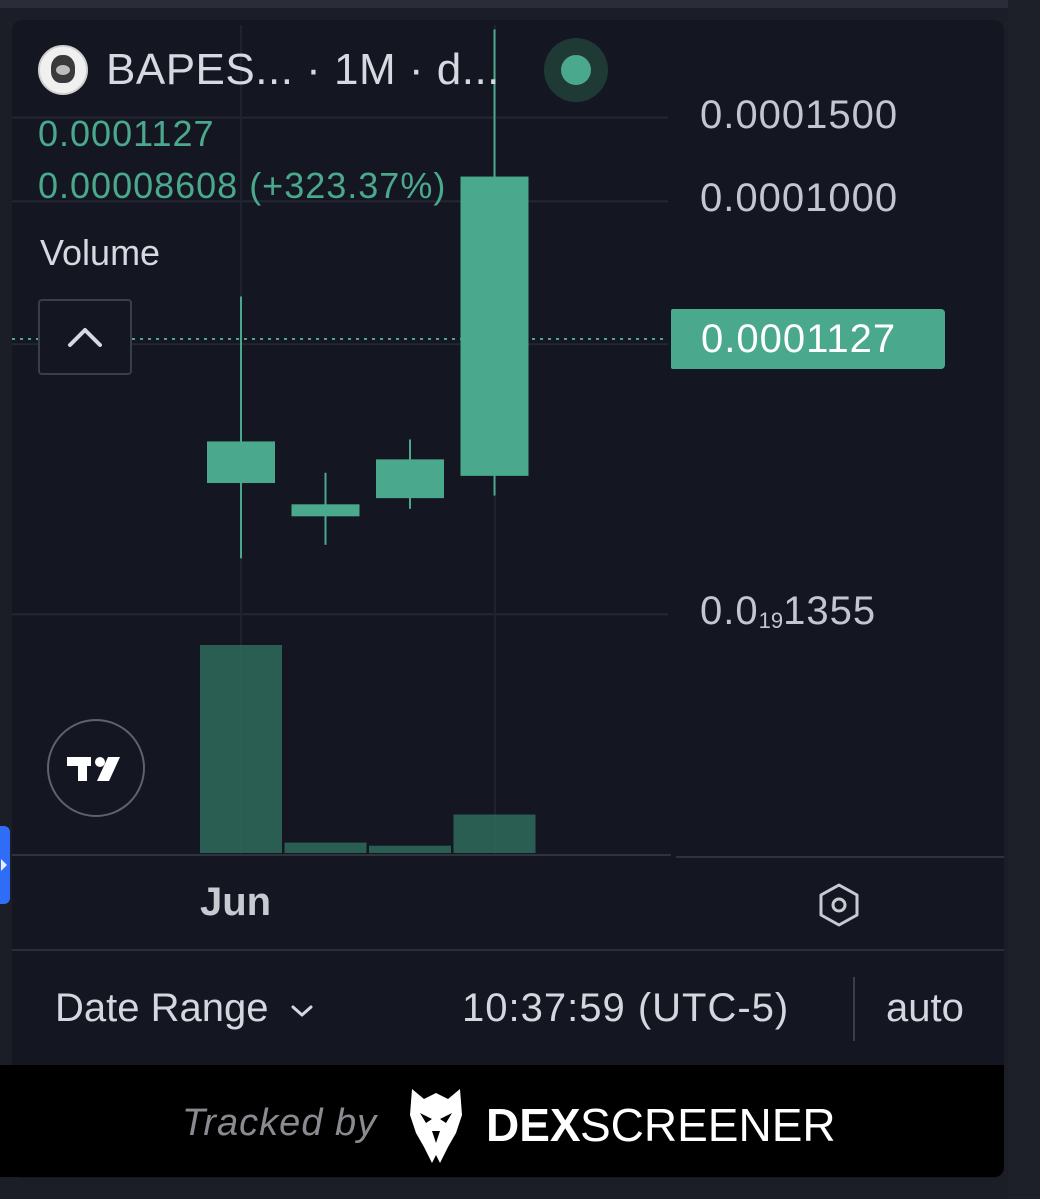  I want to click on chevron-up-icon, so click(85, 337).